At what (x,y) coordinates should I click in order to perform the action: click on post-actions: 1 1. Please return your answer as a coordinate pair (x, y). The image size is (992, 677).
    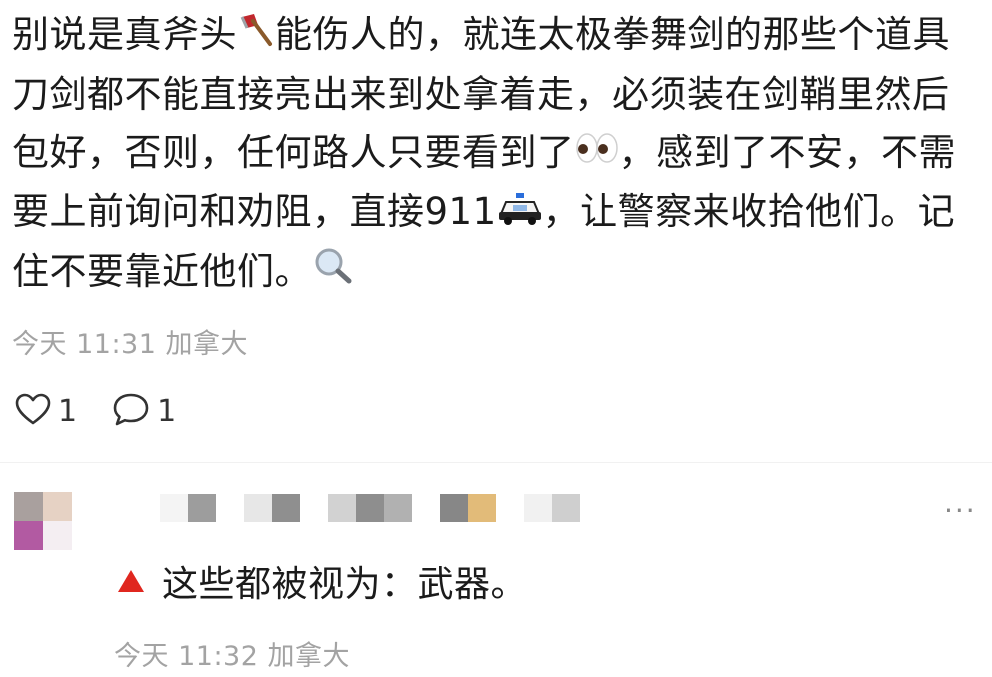
    Looking at the image, I should click on (112, 411).